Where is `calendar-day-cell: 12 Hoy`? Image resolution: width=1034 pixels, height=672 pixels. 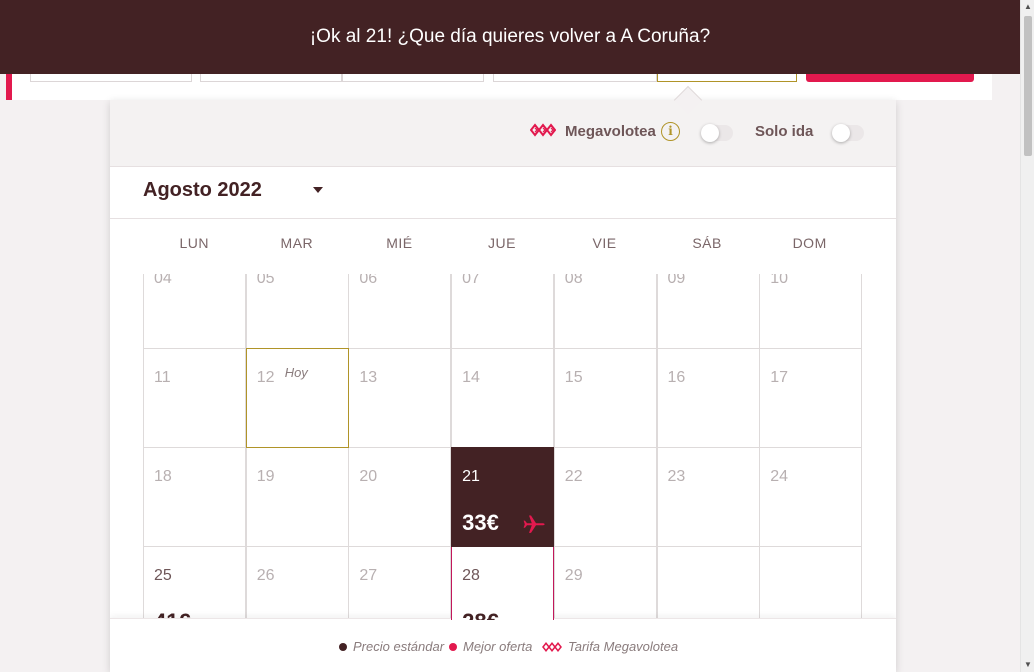
calendar-day-cell: 12 Hoy is located at coordinates (297, 398).